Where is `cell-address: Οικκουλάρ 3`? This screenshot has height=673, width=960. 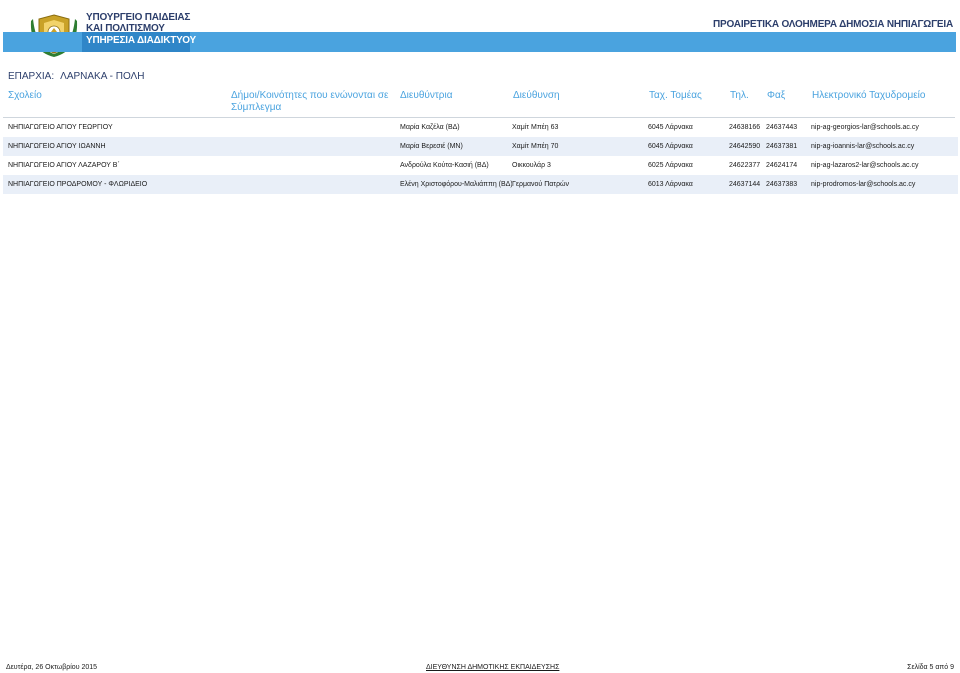
cell-address: Οικκουλάρ 3 is located at coordinates (531, 165).